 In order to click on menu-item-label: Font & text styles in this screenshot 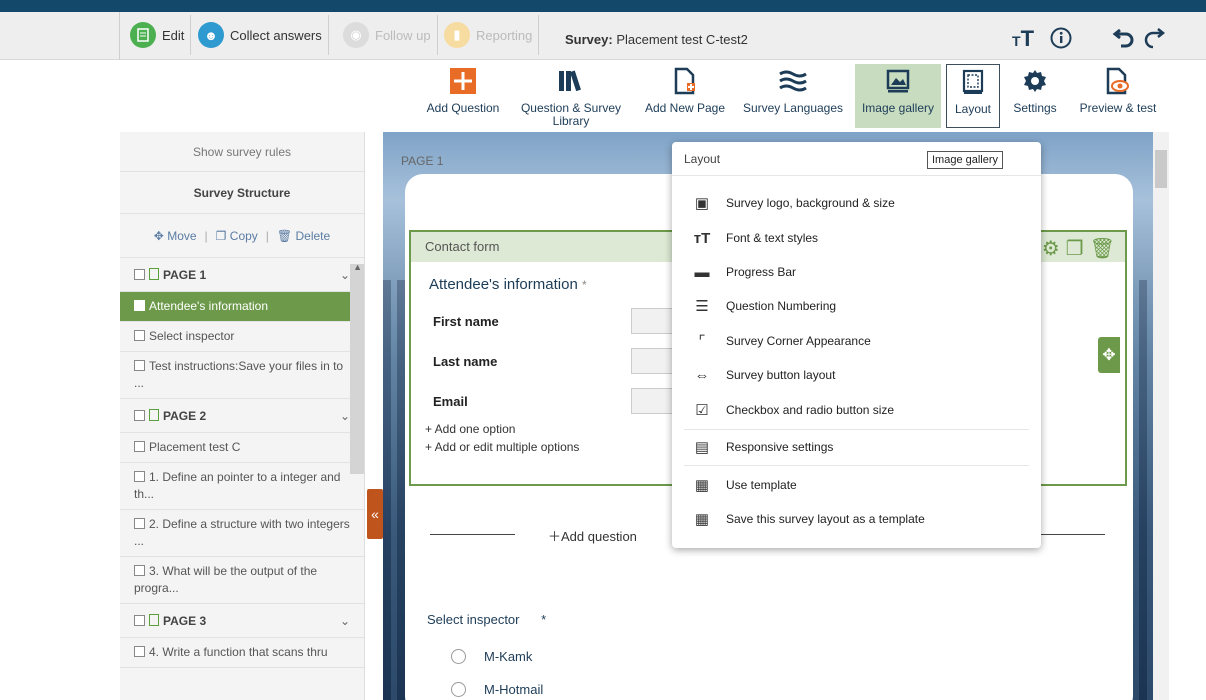, I will do `click(772, 238)`.